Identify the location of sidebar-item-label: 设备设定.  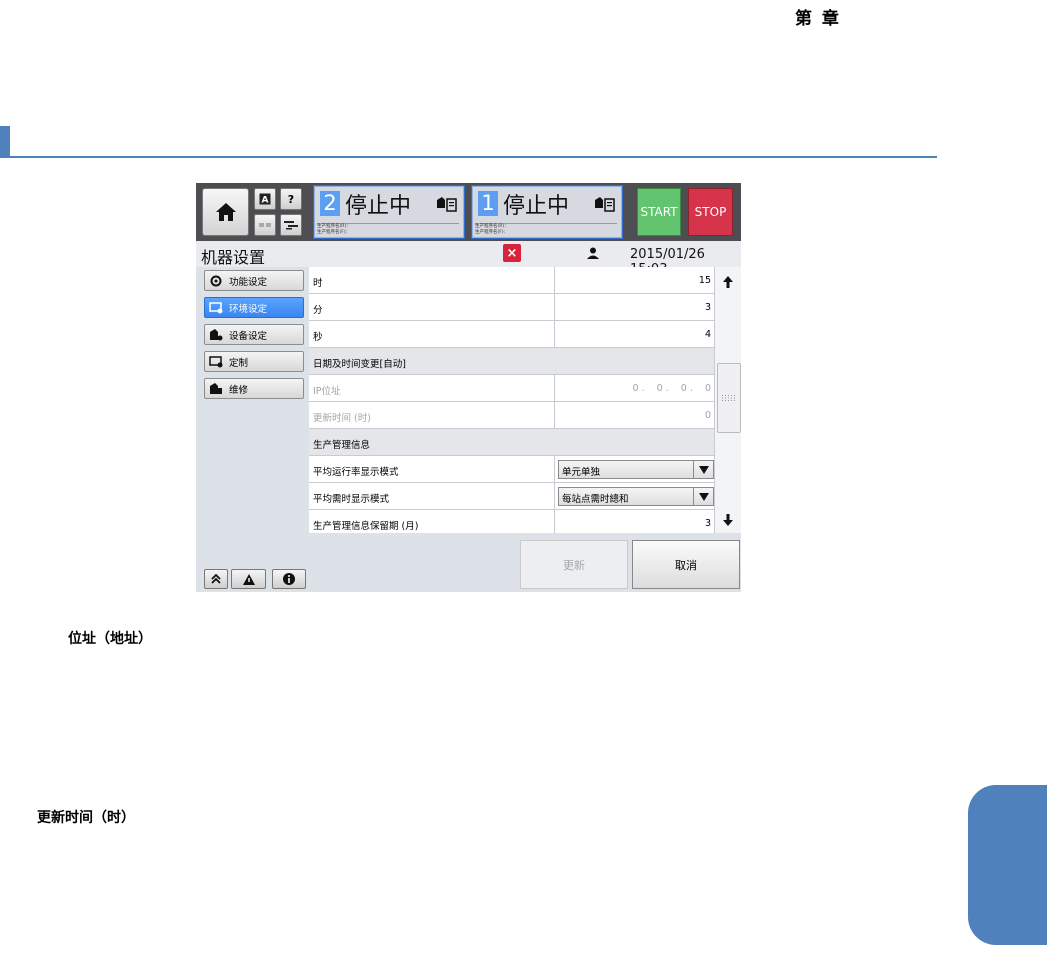
(248, 336).